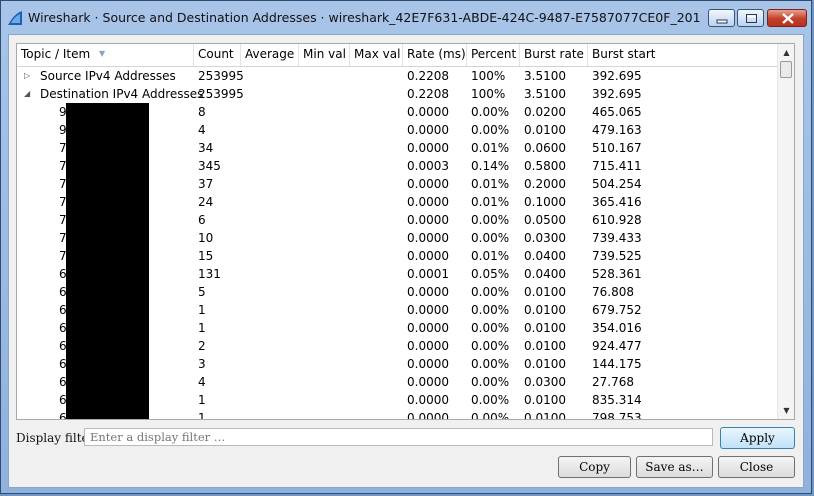  What do you see at coordinates (397, 346) in the screenshot?
I see `table-row: 6 2 0.0000 0.00% 0.0100 924.477` at bounding box center [397, 346].